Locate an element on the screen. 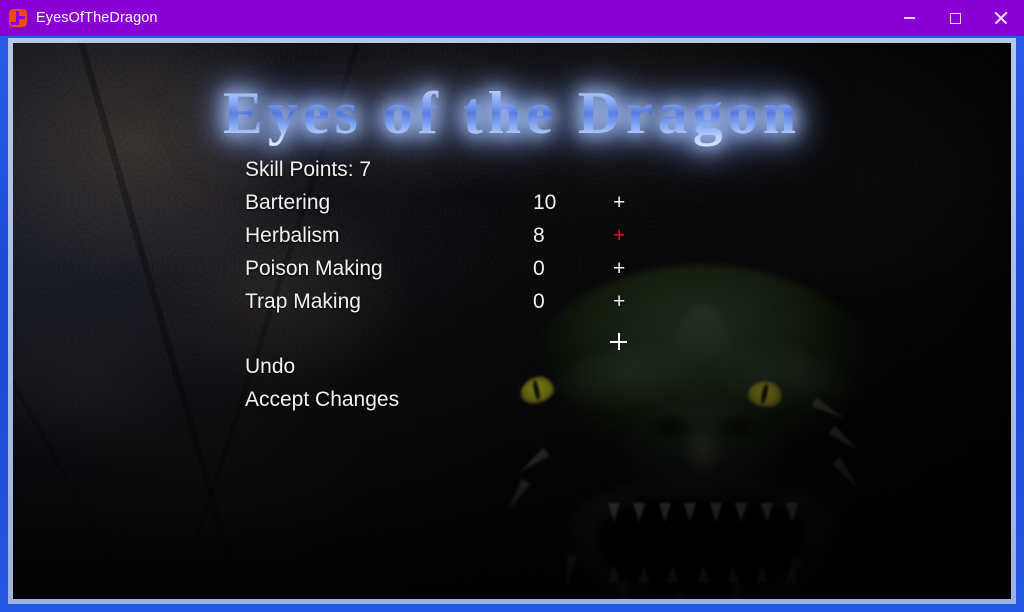 Image resolution: width=1024 pixels, height=612 pixels. maximize-button is located at coordinates (955, 18).